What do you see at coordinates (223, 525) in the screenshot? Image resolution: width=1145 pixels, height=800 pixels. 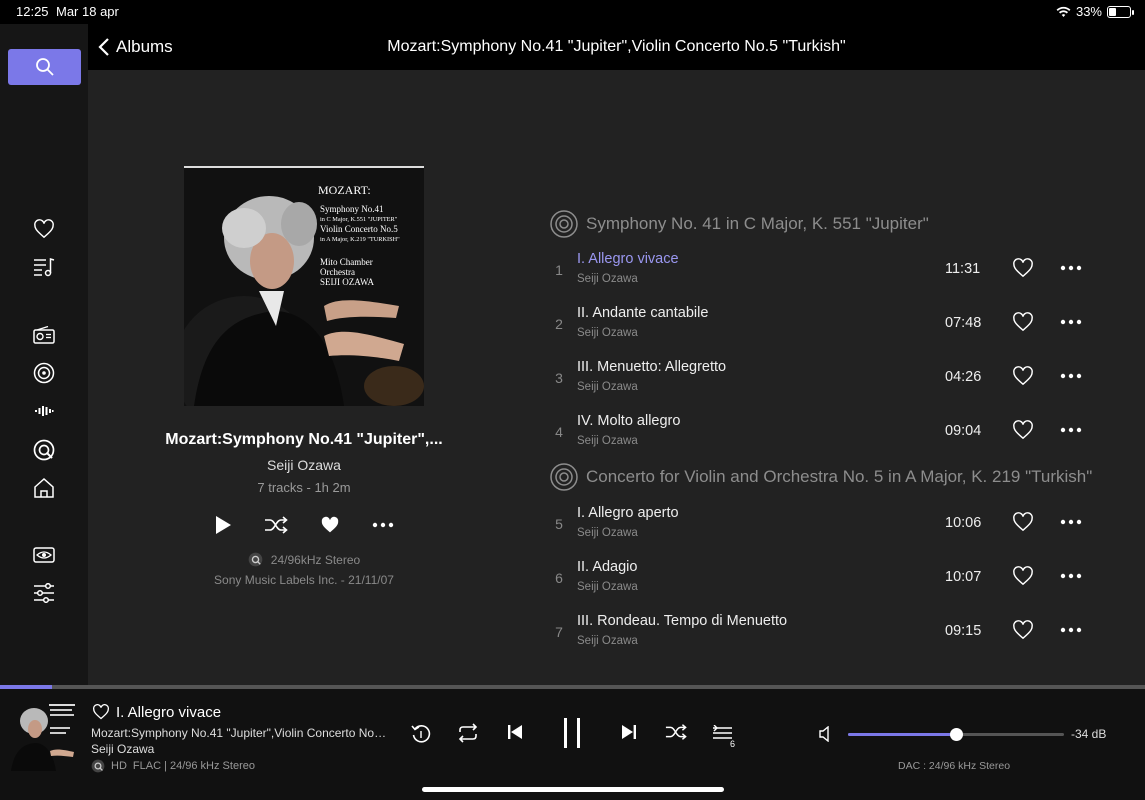 I see `play-button` at bounding box center [223, 525].